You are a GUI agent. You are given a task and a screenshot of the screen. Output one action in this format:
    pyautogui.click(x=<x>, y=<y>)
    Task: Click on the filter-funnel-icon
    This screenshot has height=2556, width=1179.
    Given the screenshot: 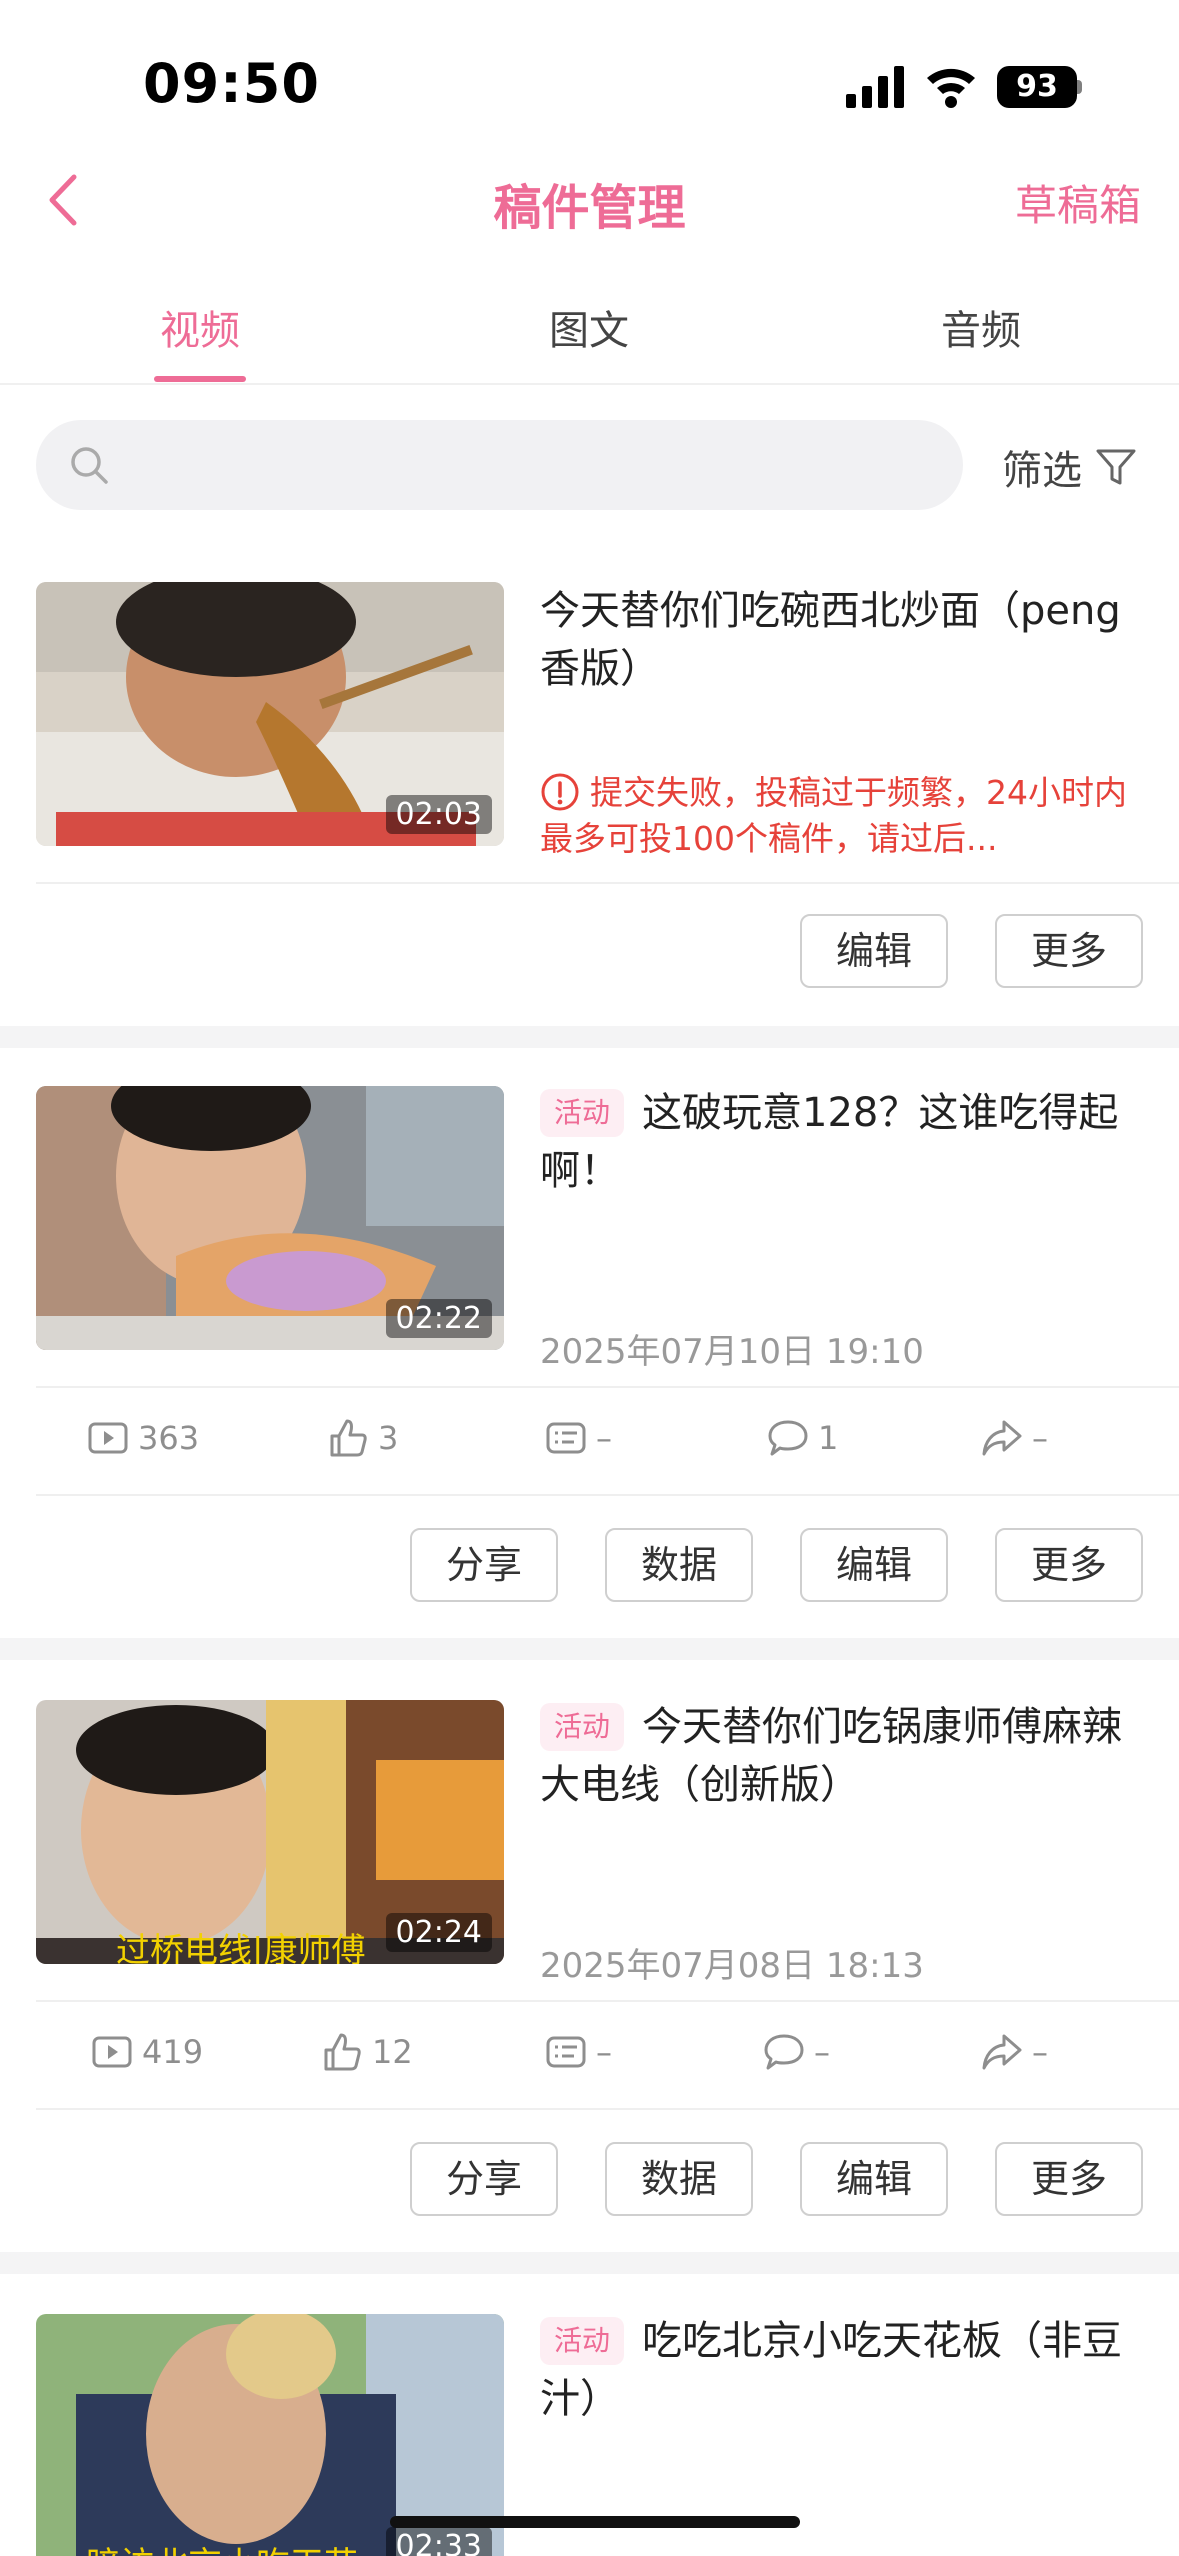 What is the action you would take?
    pyautogui.click(x=1116, y=467)
    